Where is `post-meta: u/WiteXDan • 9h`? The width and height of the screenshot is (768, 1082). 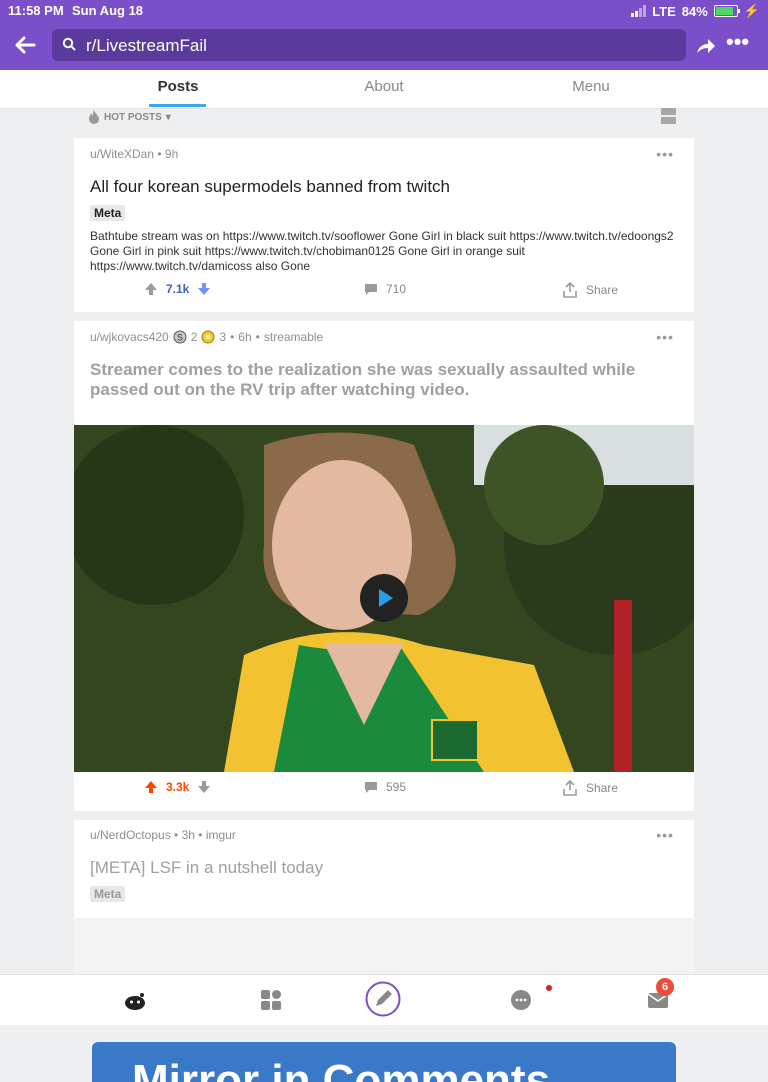
post-meta: u/WiteXDan • 9h is located at coordinates (134, 154).